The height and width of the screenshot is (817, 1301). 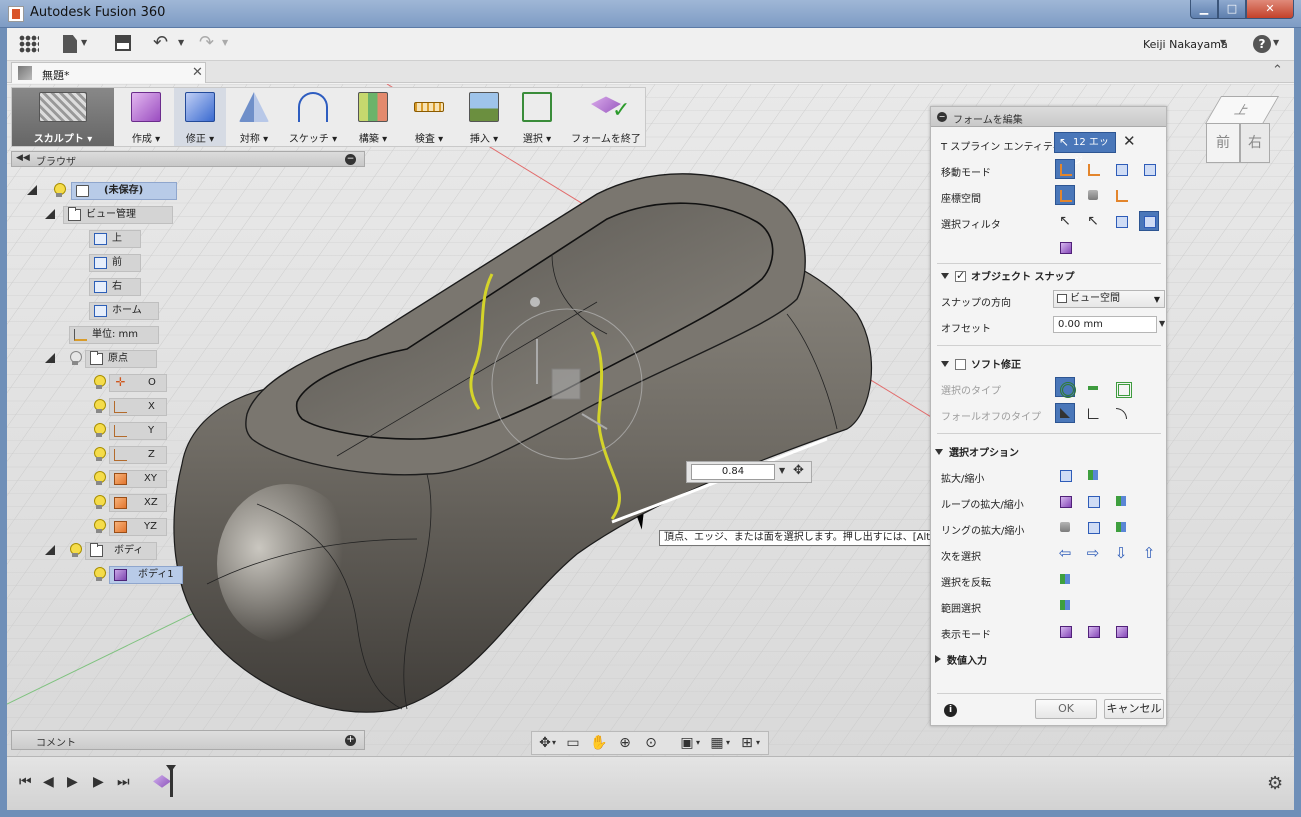 I want to click on browser-minimize-icon: −, so click(x=350, y=159).